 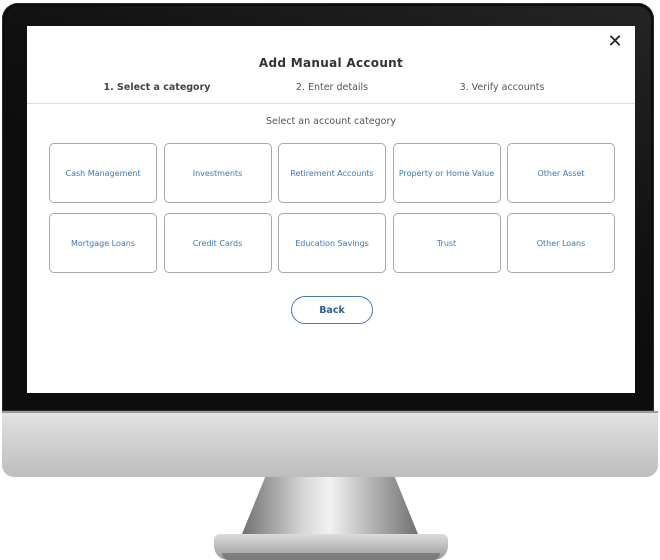 What do you see at coordinates (217, 243) in the screenshot?
I see `category-credit-cards: Credit Cards` at bounding box center [217, 243].